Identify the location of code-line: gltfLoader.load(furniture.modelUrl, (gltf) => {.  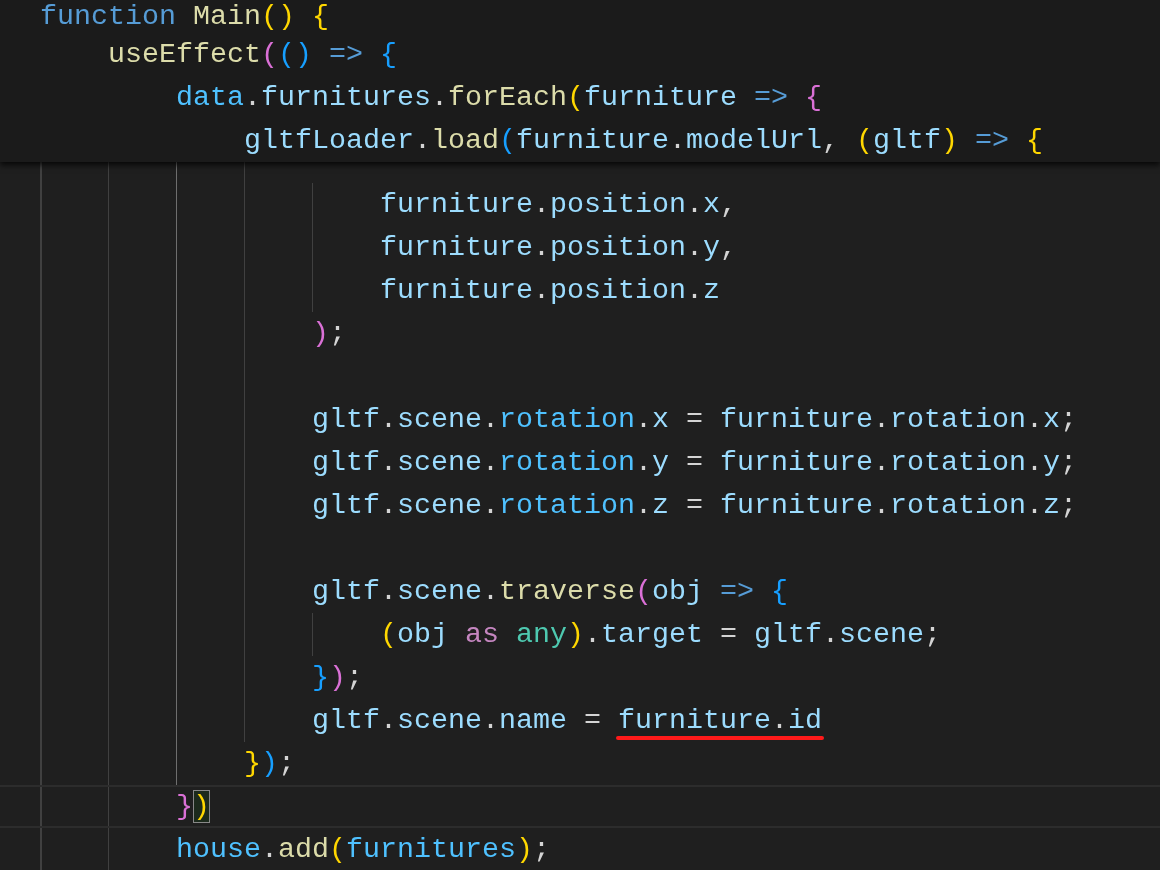
(643, 141).